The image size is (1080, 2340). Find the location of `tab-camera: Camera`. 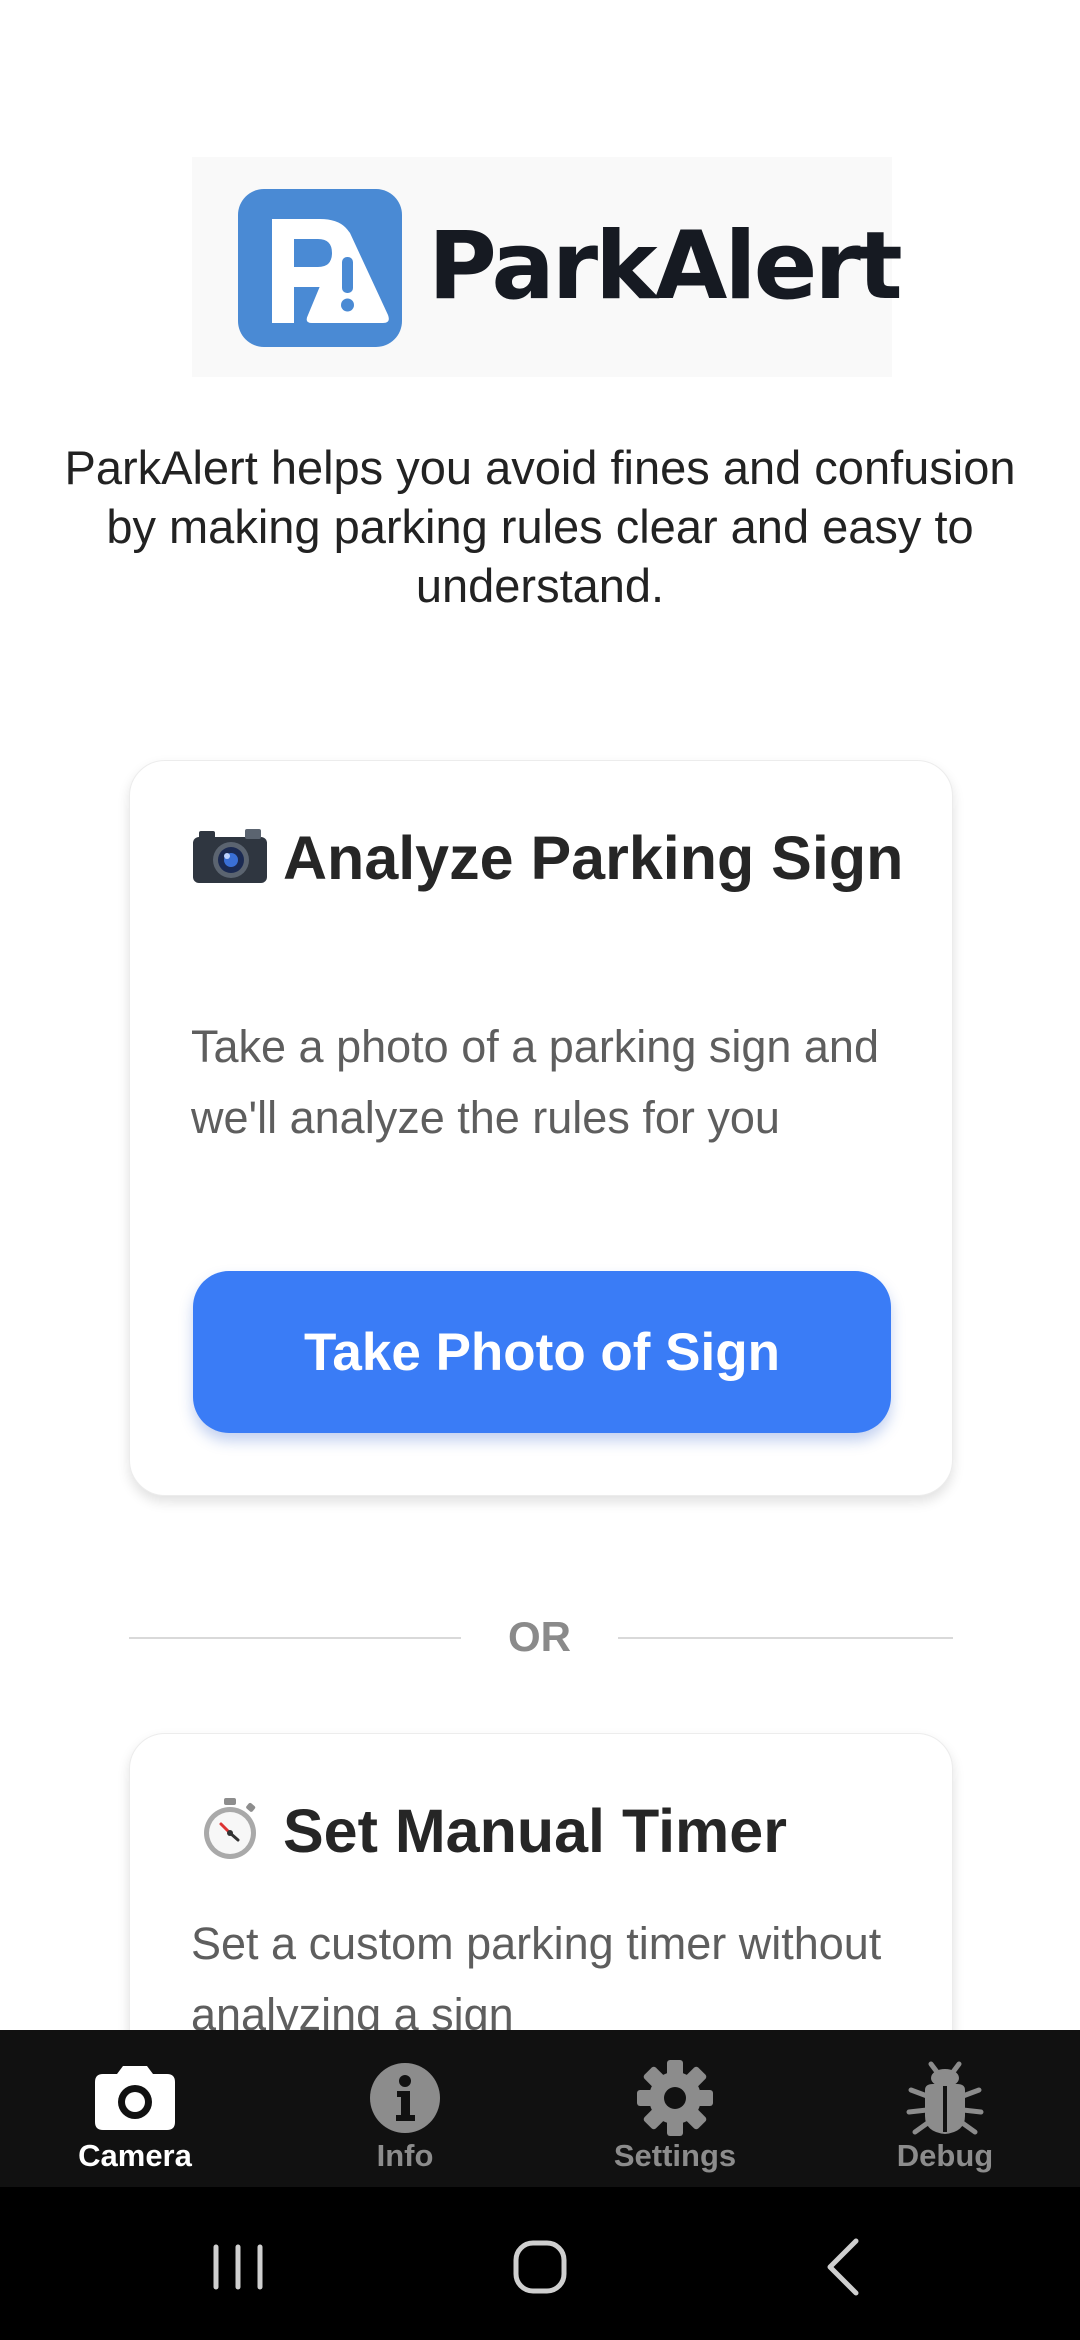

tab-camera: Camera is located at coordinates (135, 2108).